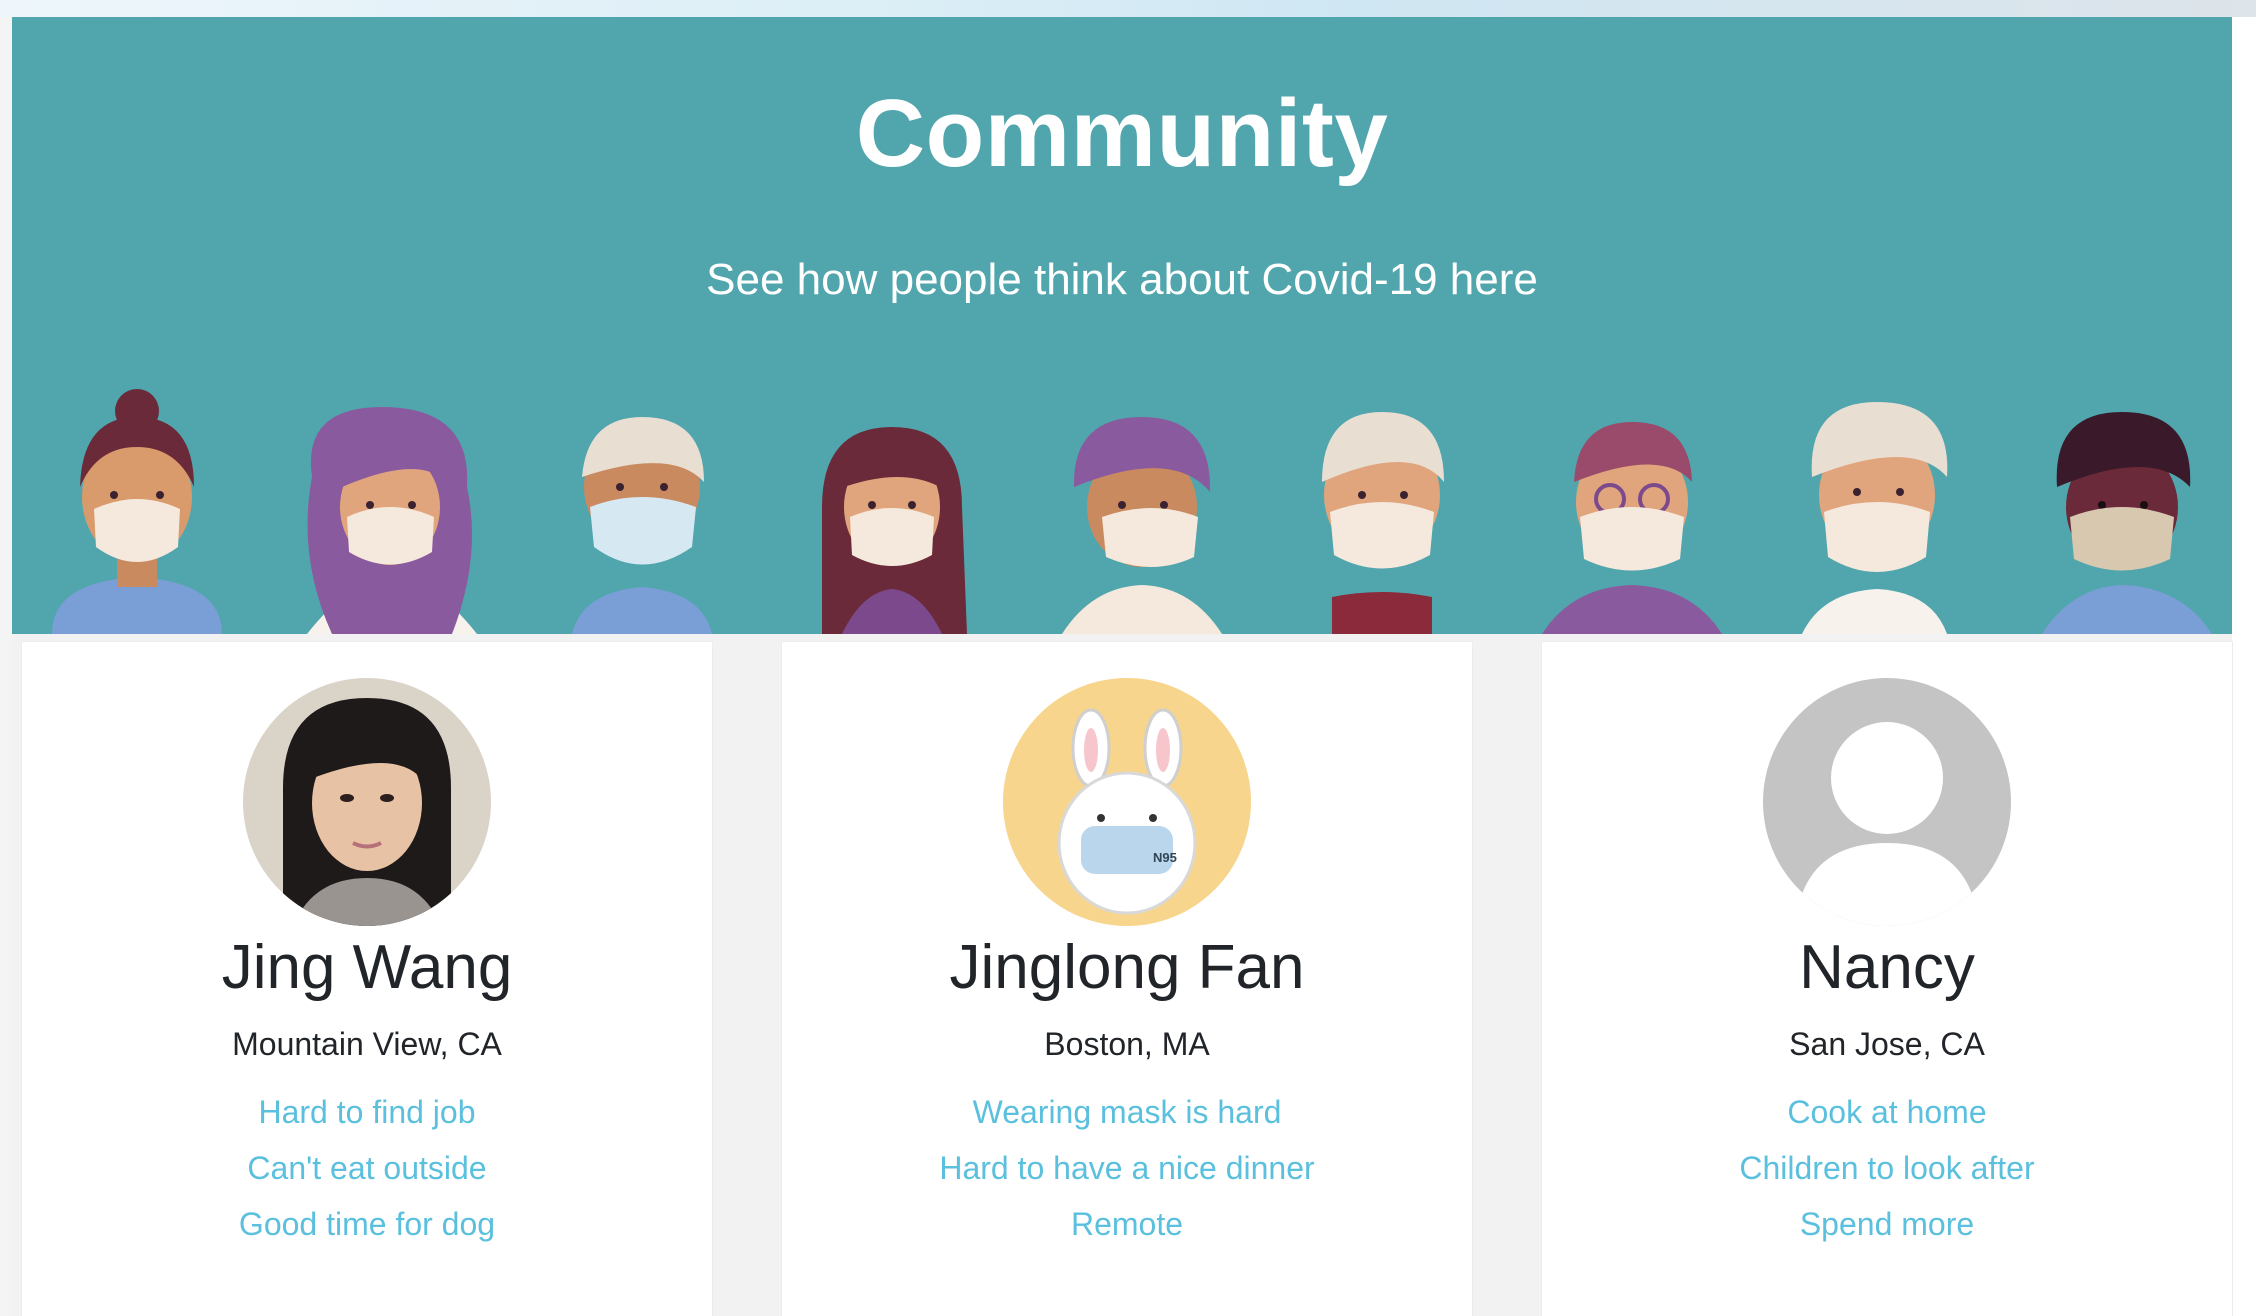 The image size is (2256, 1316). What do you see at coordinates (1142, 525) in the screenshot?
I see `person-5-figure` at bounding box center [1142, 525].